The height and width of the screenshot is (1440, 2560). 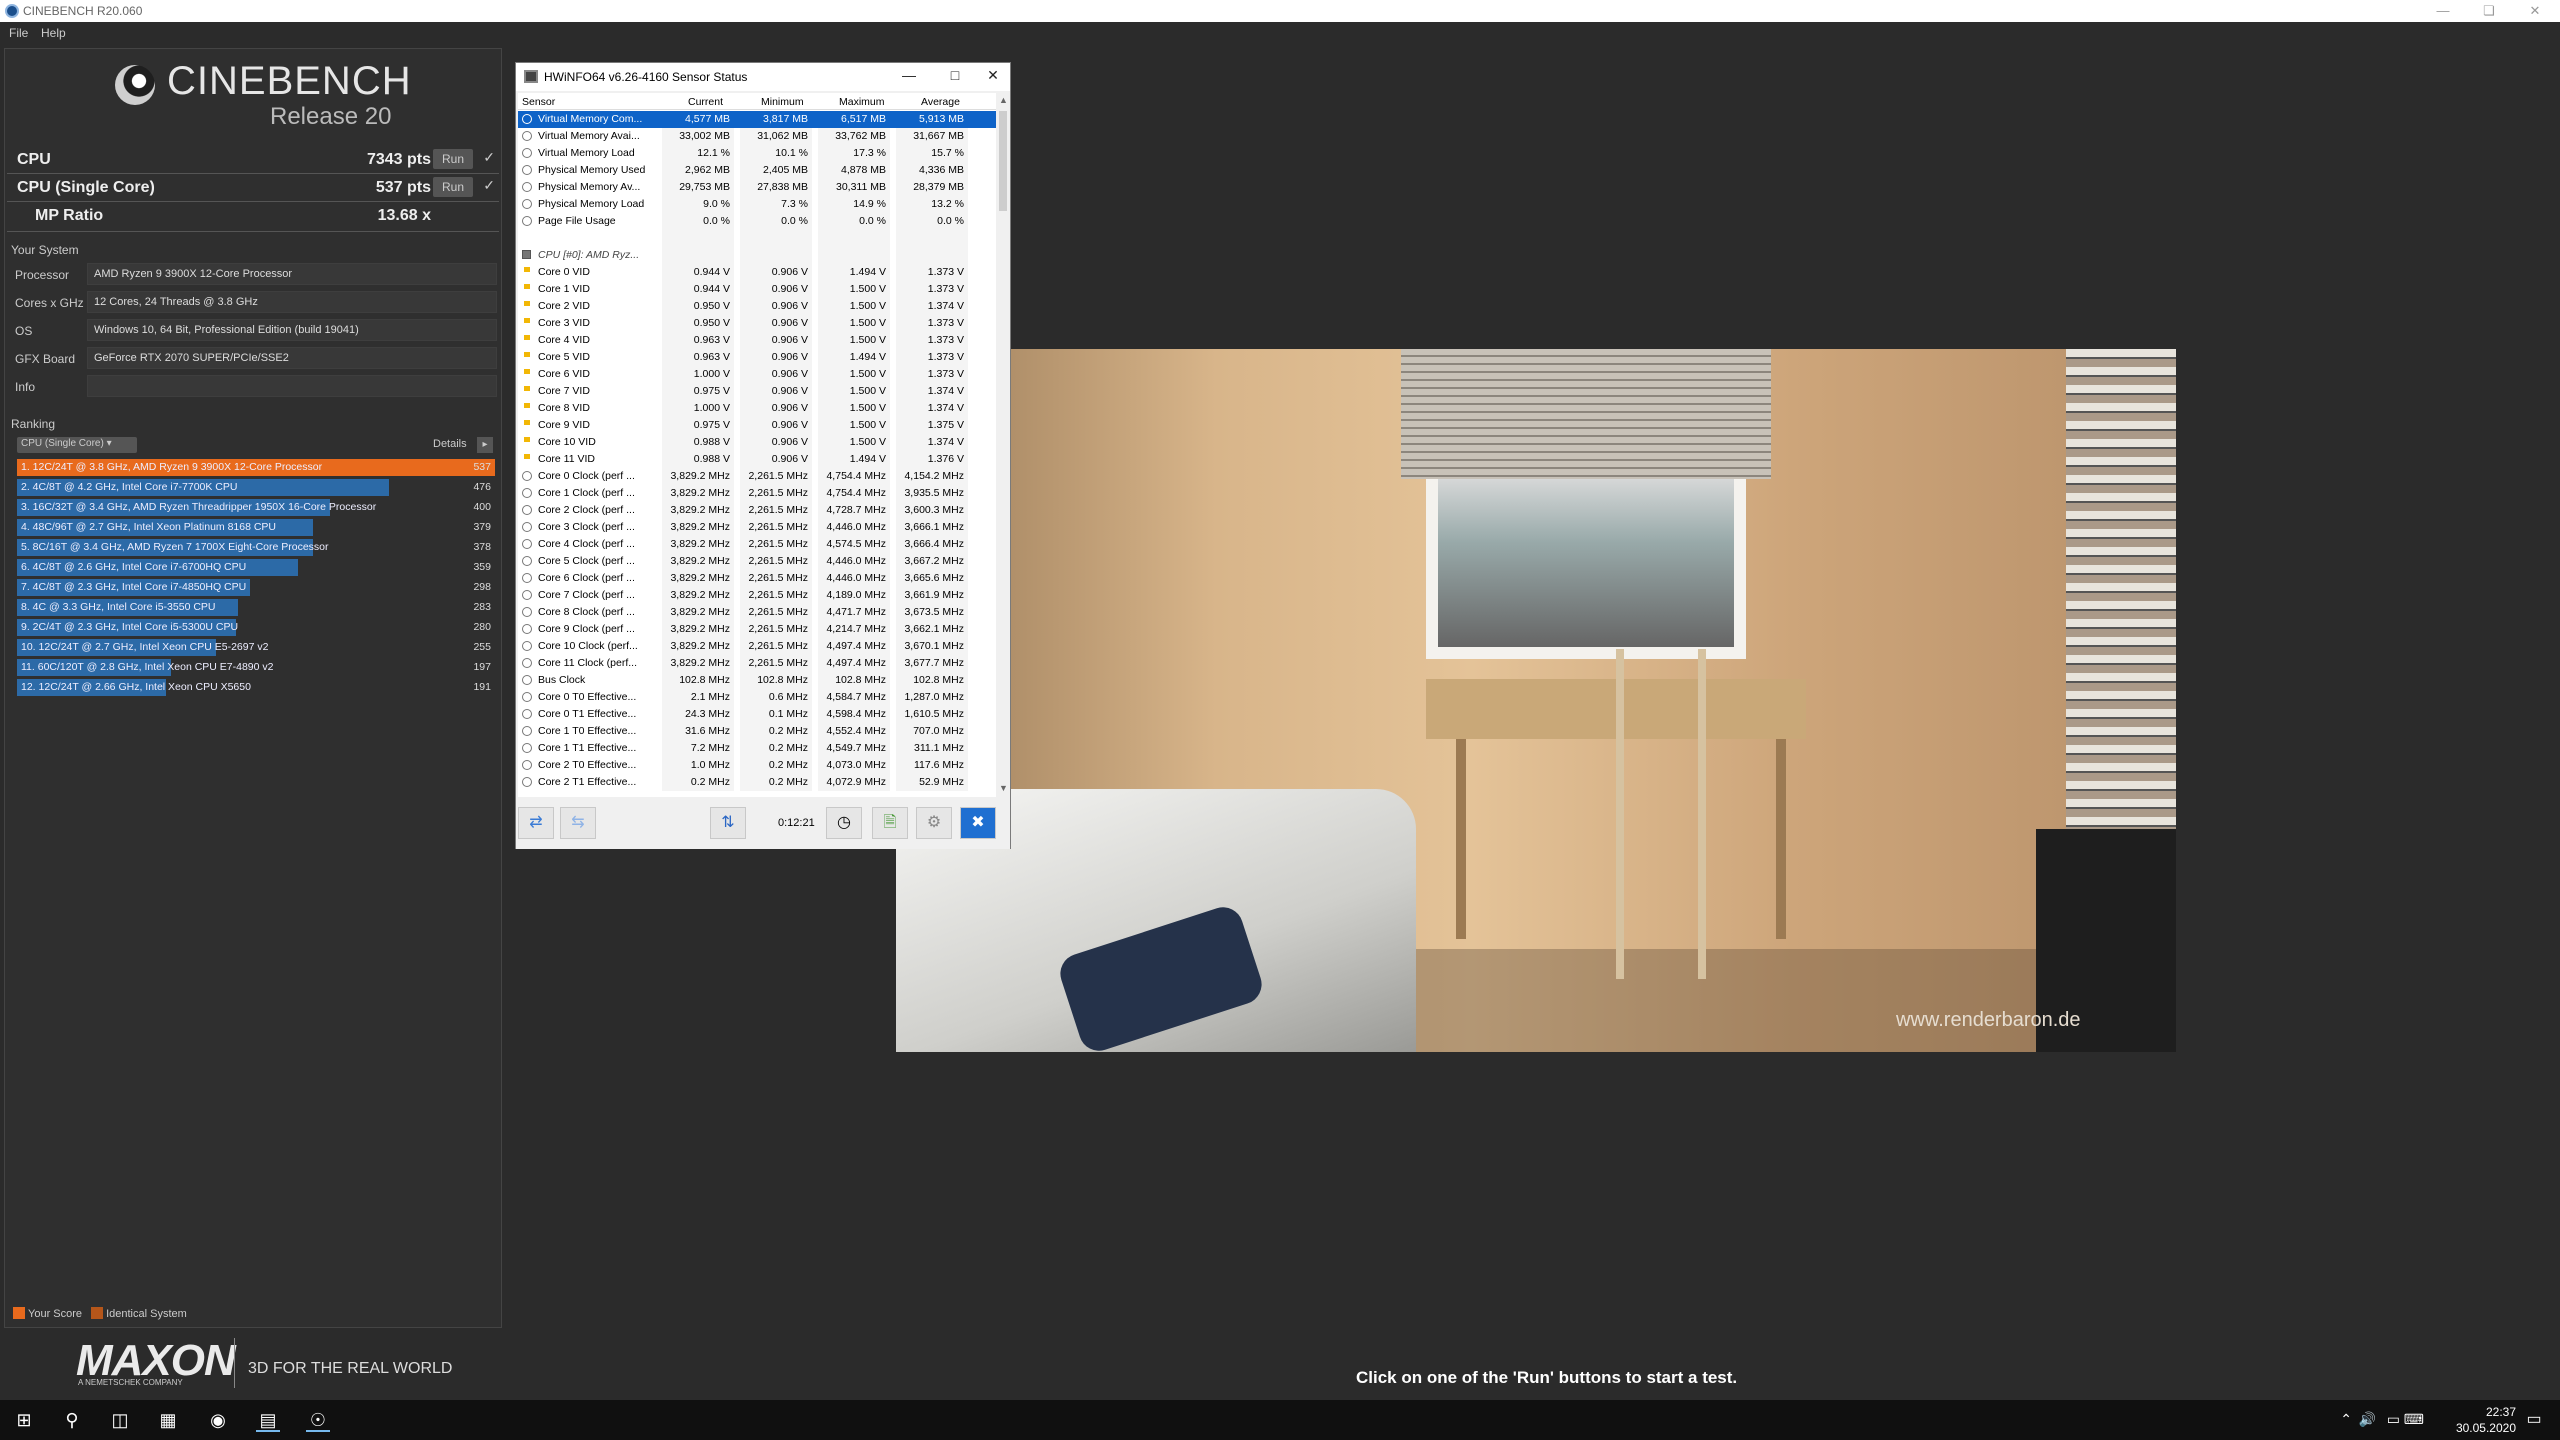 I want to click on sensor-scrollbar: ▲ ▼, so click(x=1003, y=445).